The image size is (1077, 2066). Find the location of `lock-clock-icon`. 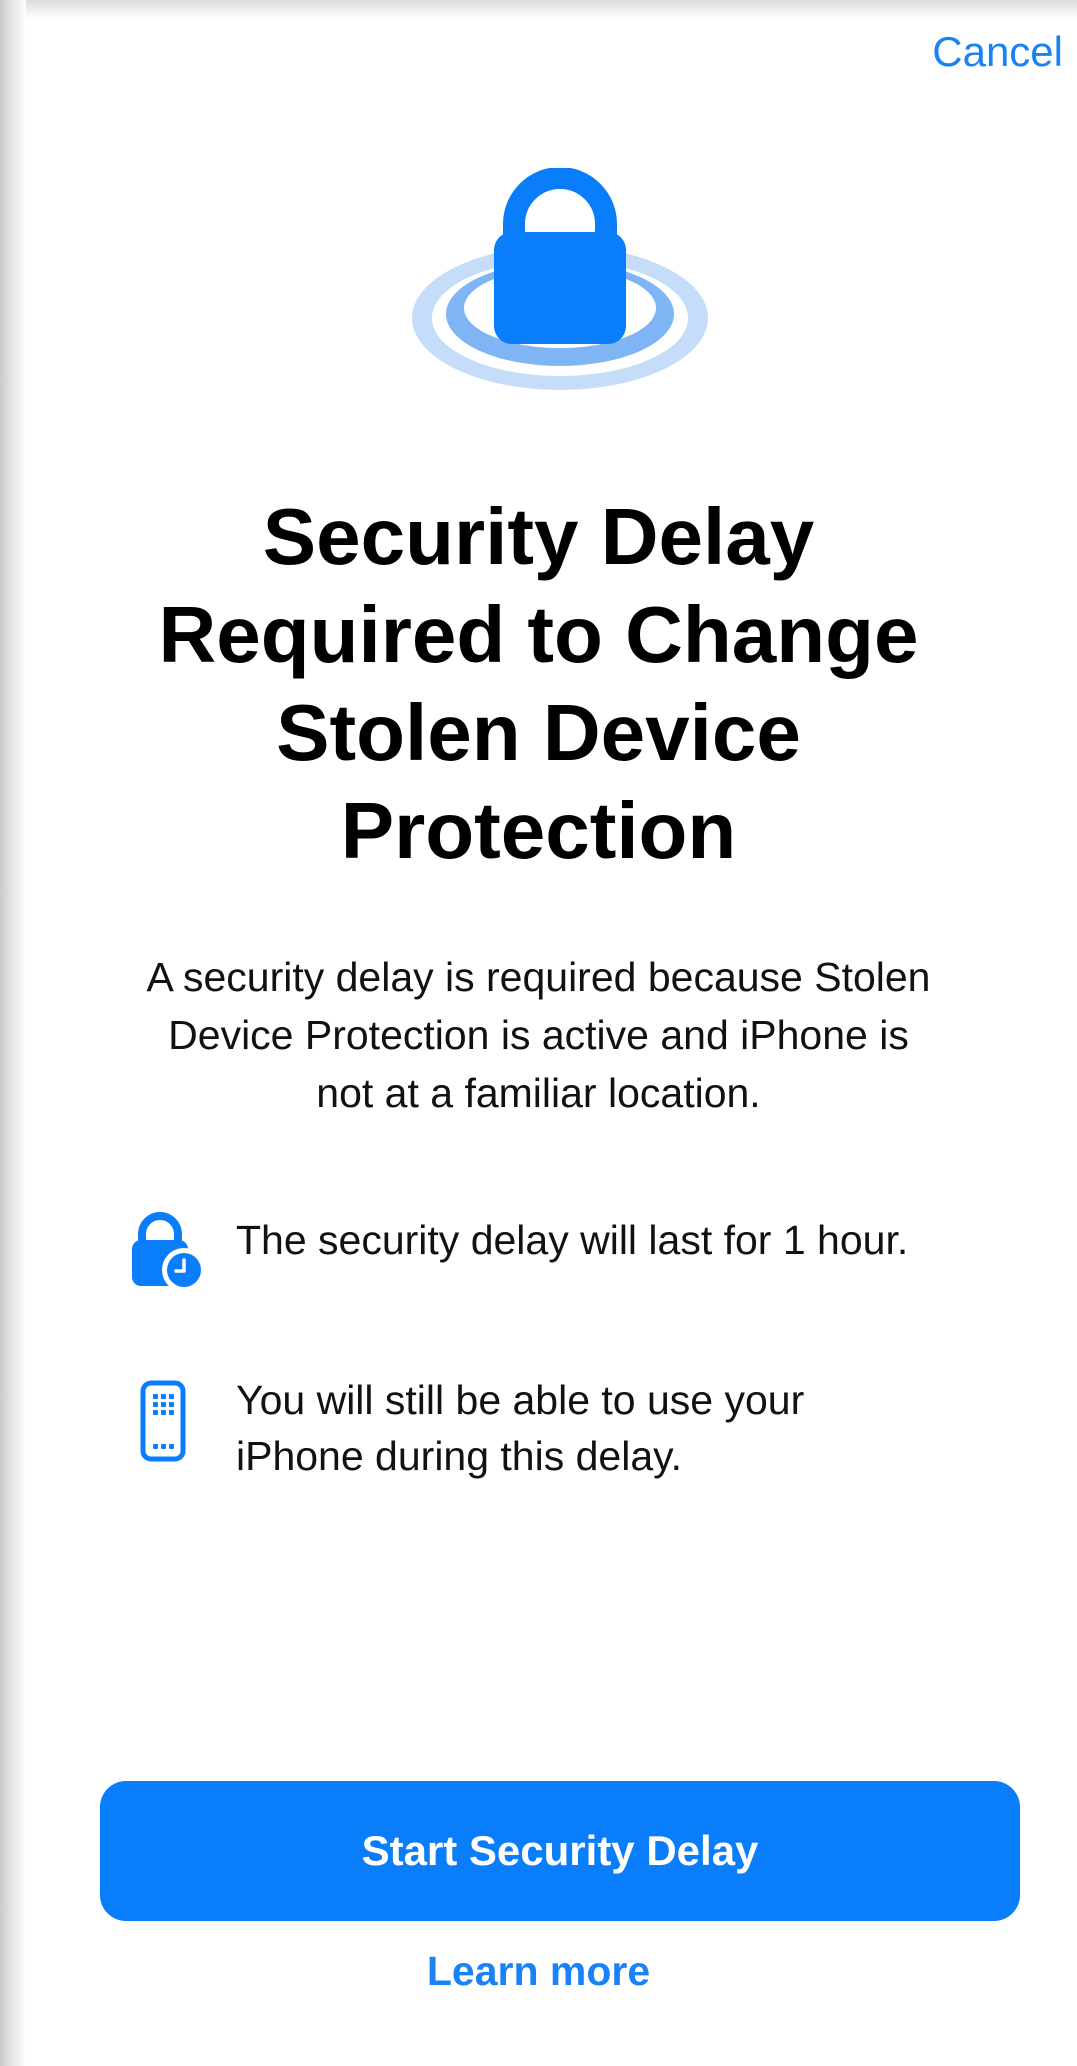

lock-clock-icon is located at coordinates (166, 1251).